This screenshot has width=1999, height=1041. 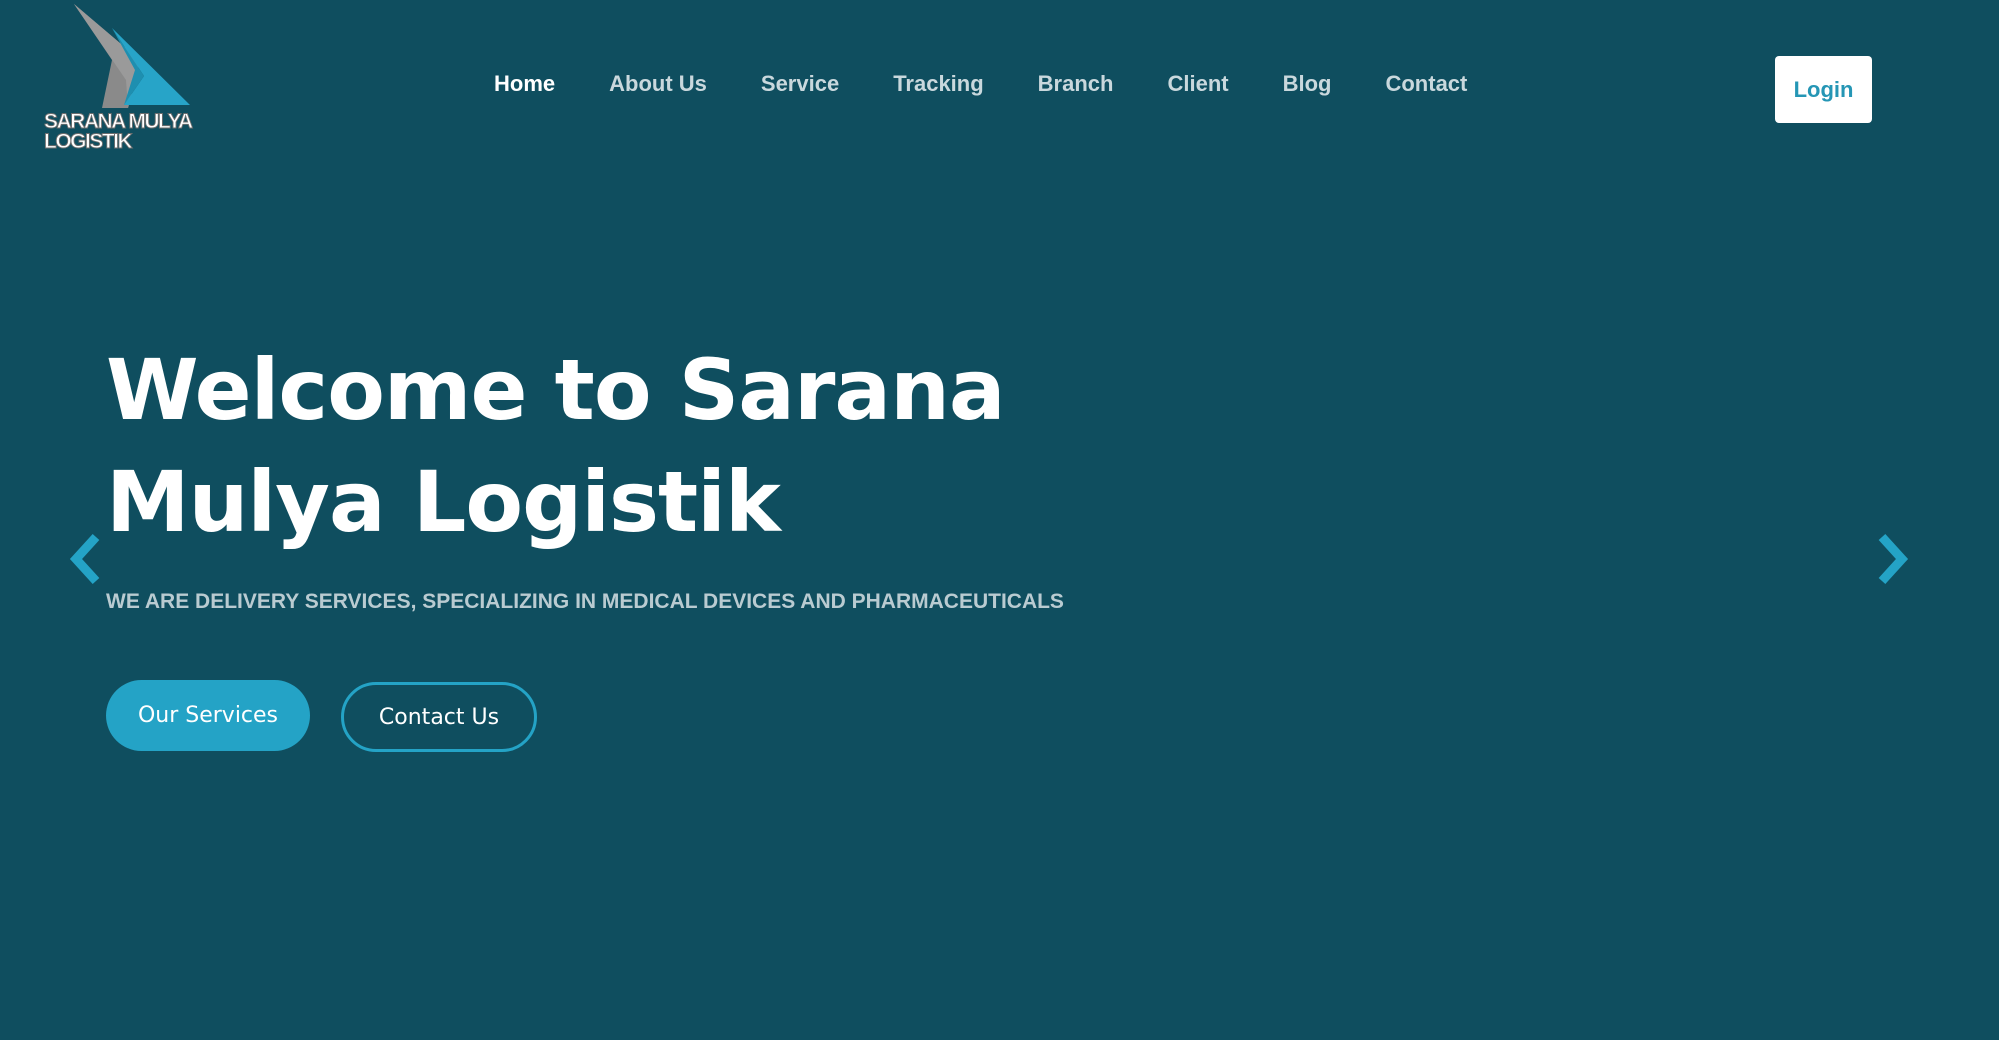 I want to click on nav-item-home: Home, so click(x=524, y=84).